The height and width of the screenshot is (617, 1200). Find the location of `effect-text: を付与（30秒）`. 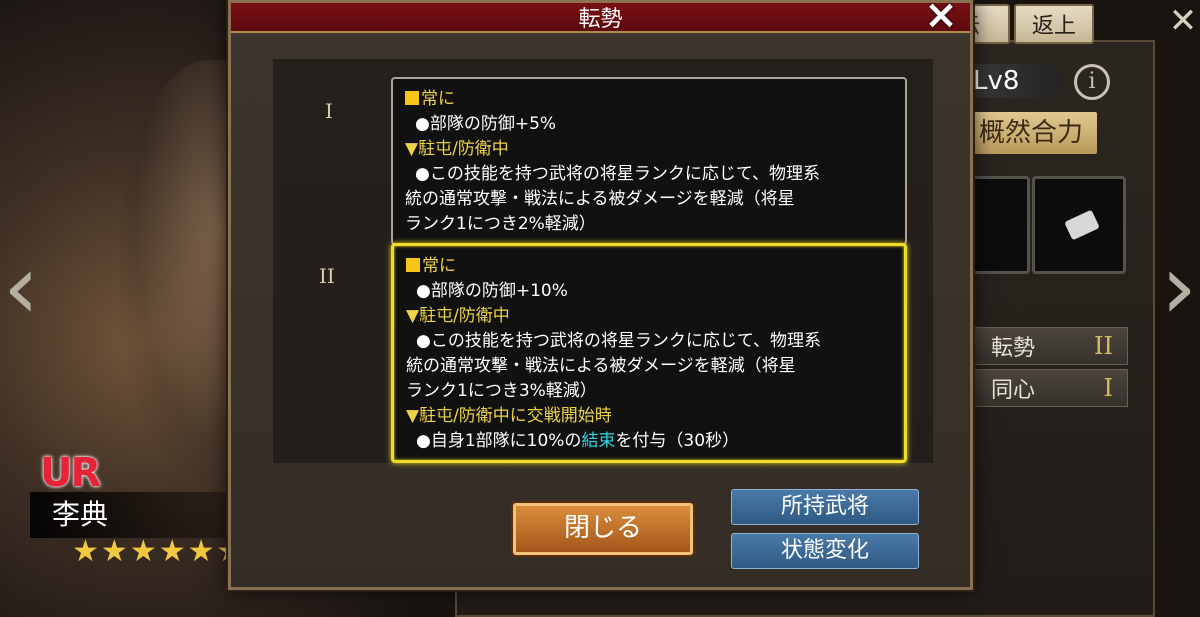

effect-text: を付与（30秒） is located at coordinates (677, 441).